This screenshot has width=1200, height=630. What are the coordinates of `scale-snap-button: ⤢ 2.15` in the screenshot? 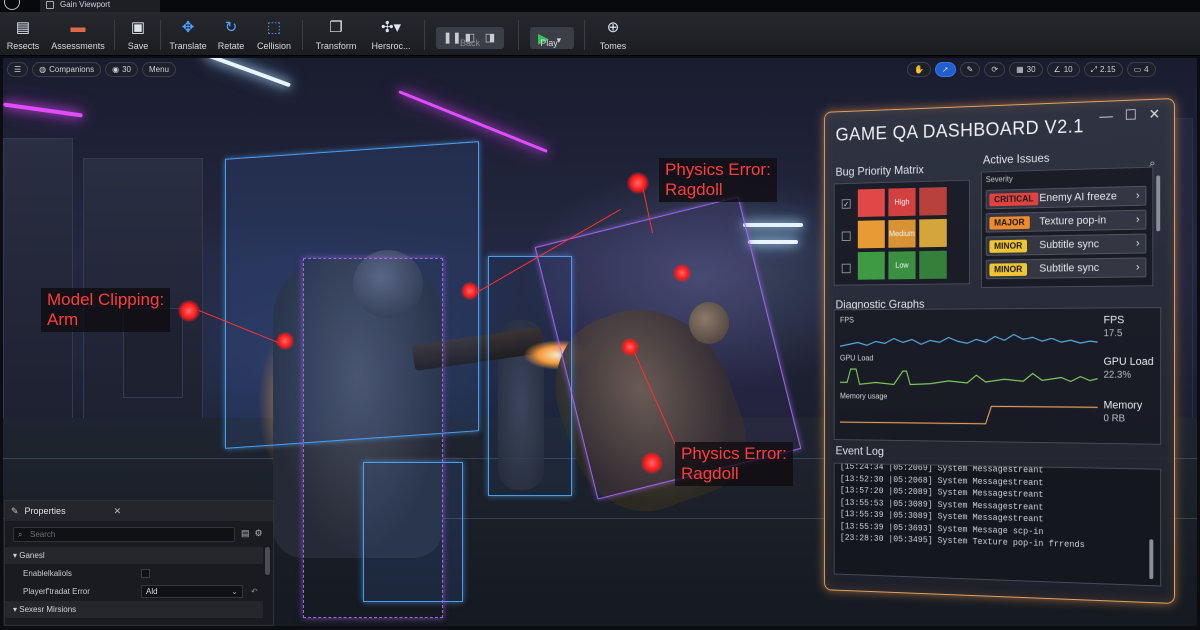 It's located at (1103, 69).